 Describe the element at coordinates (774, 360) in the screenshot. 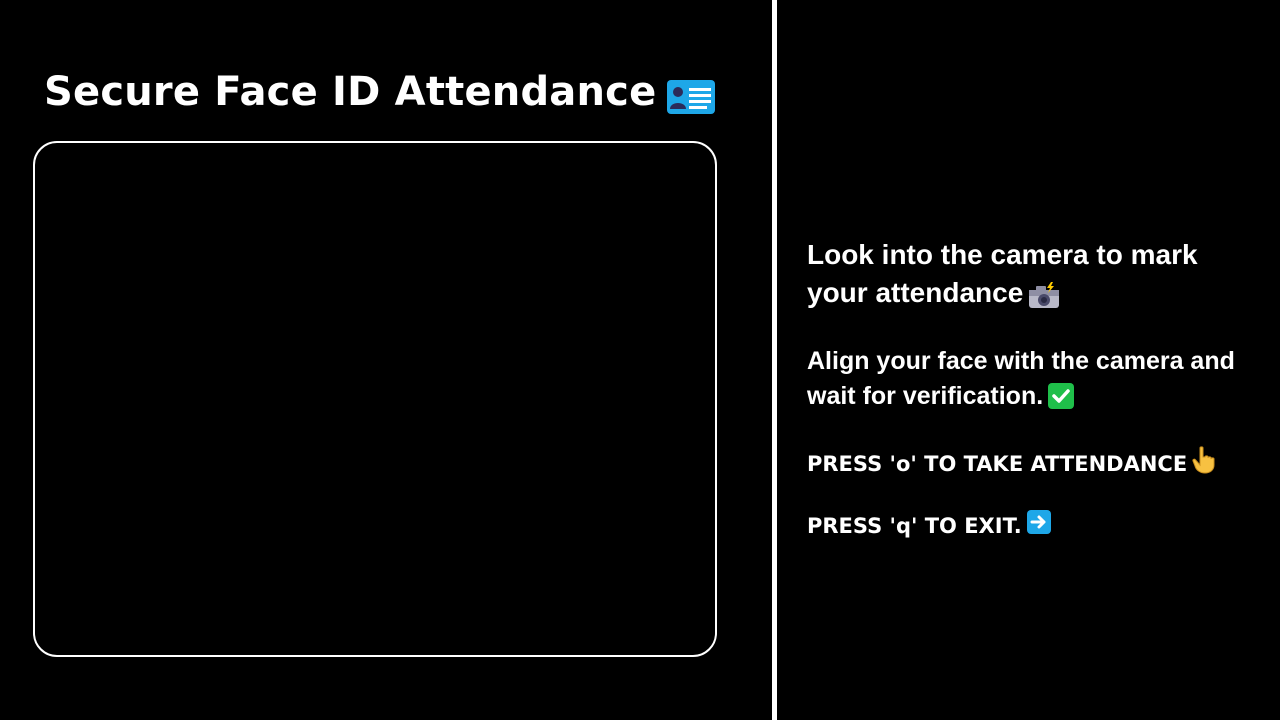

I see `panel-divider` at that location.